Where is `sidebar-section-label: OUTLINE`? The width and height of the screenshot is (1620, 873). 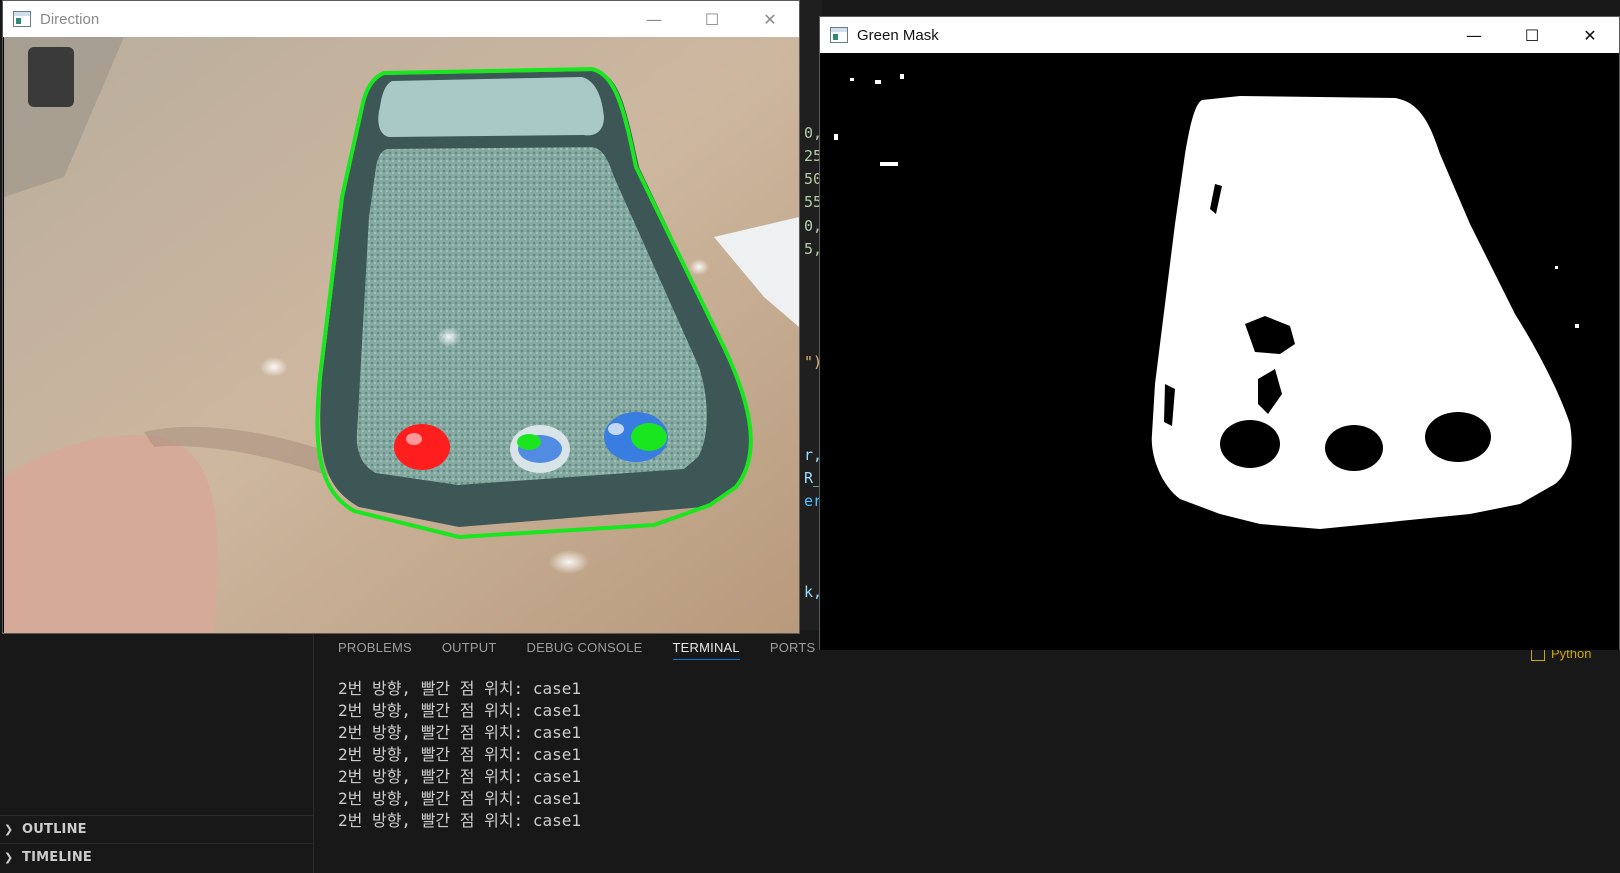
sidebar-section-label: OUTLINE is located at coordinates (54, 829).